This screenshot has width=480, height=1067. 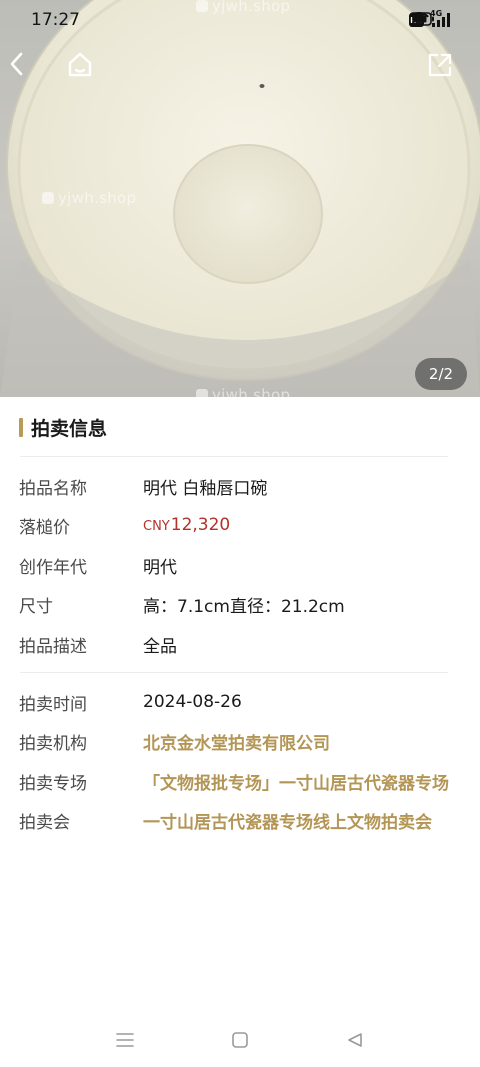 What do you see at coordinates (200, 525) in the screenshot?
I see `price-amount: 12,320` at bounding box center [200, 525].